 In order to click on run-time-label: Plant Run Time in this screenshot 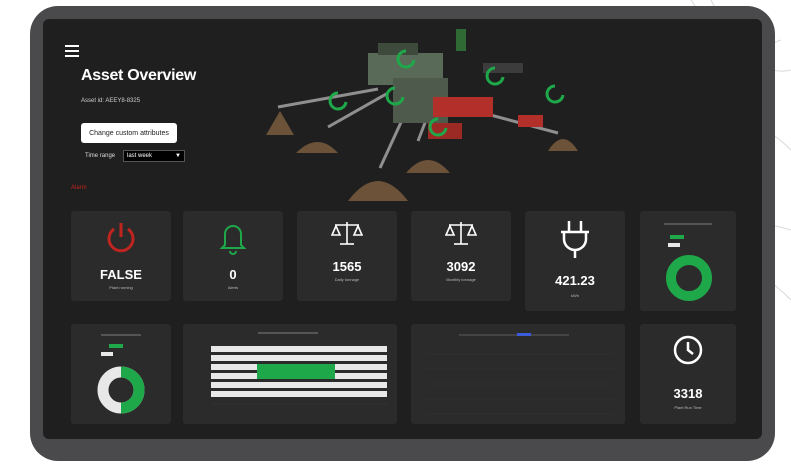, I will do `click(688, 407)`.